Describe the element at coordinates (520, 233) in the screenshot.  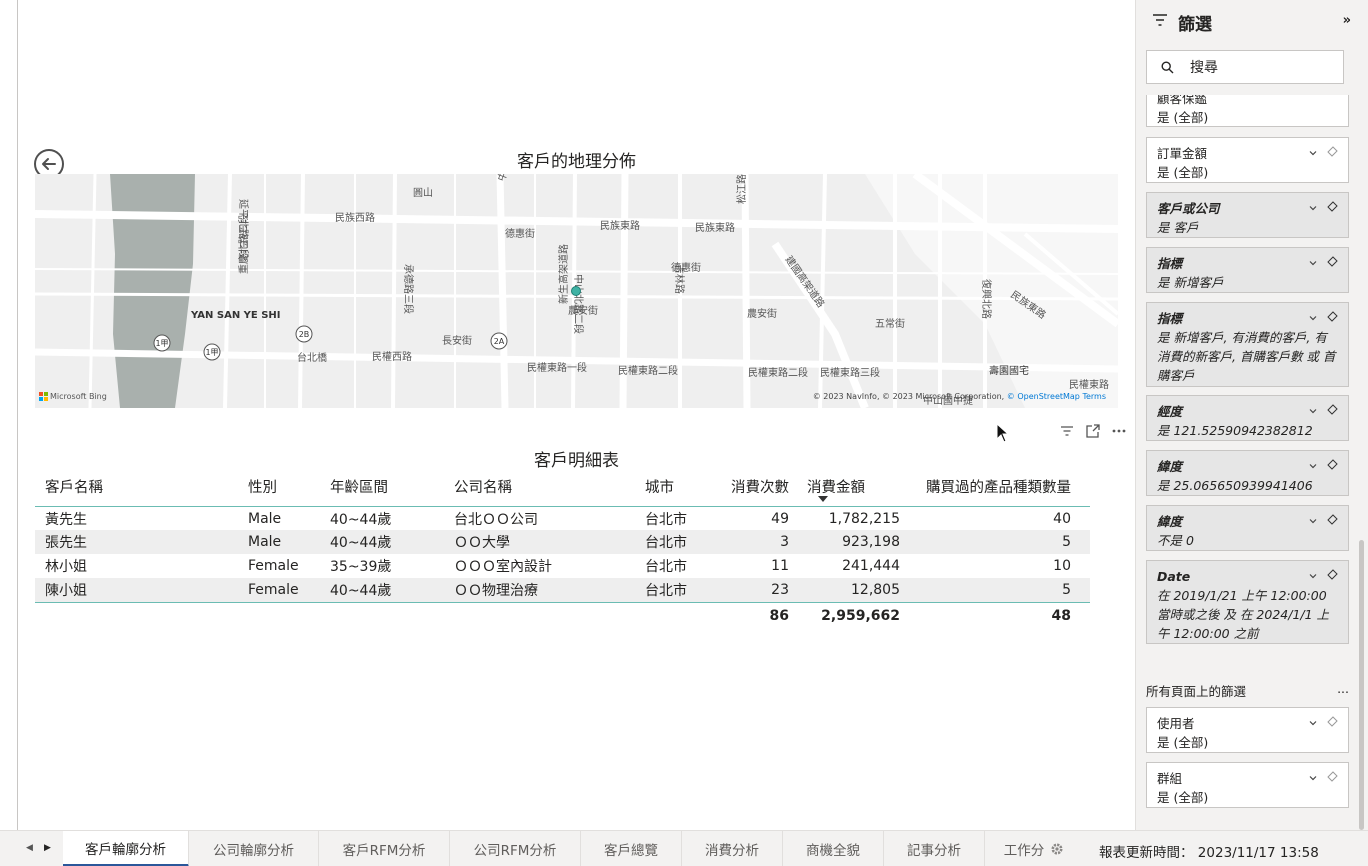
I see `svg-text: 德惠街` at that location.